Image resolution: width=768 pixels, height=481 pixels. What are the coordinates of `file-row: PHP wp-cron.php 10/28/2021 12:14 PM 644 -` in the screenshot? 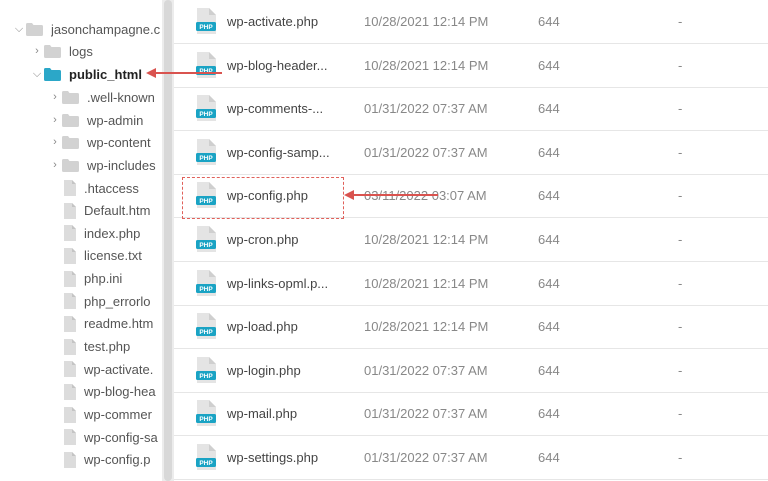 It's located at (471, 240).